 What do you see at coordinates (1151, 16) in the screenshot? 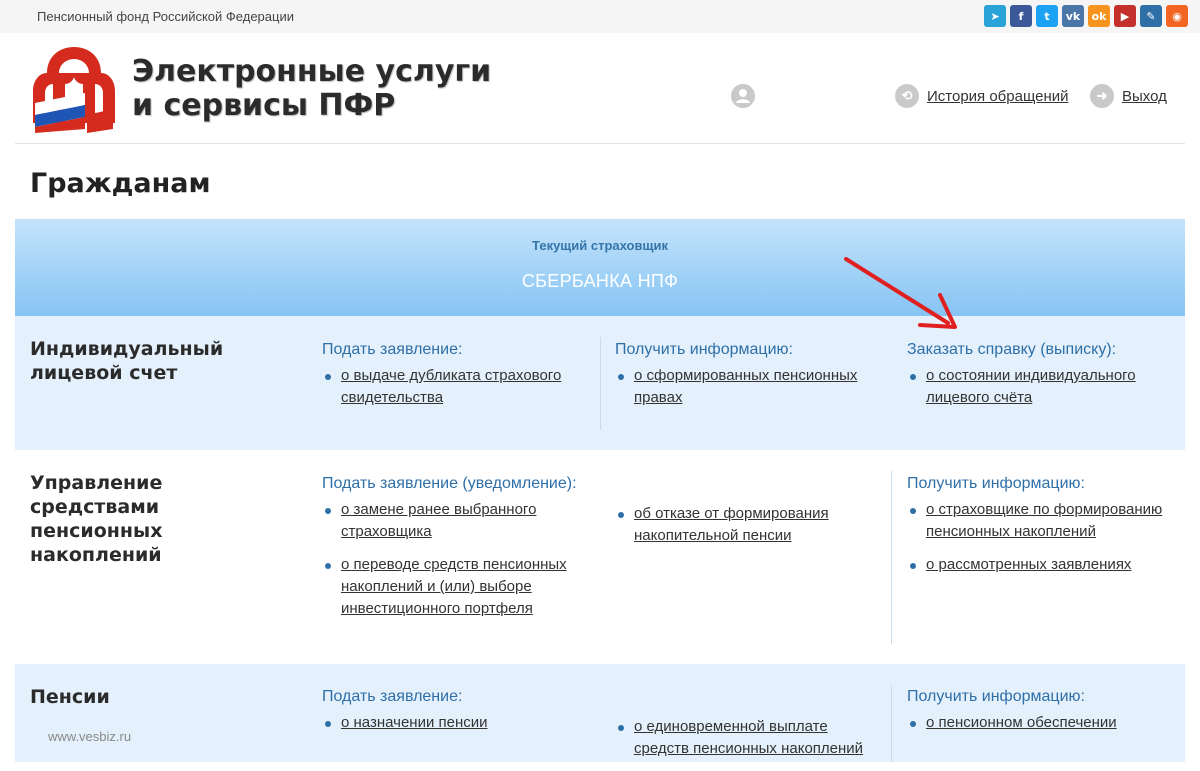
I see `livejournal-icon: ✎` at bounding box center [1151, 16].